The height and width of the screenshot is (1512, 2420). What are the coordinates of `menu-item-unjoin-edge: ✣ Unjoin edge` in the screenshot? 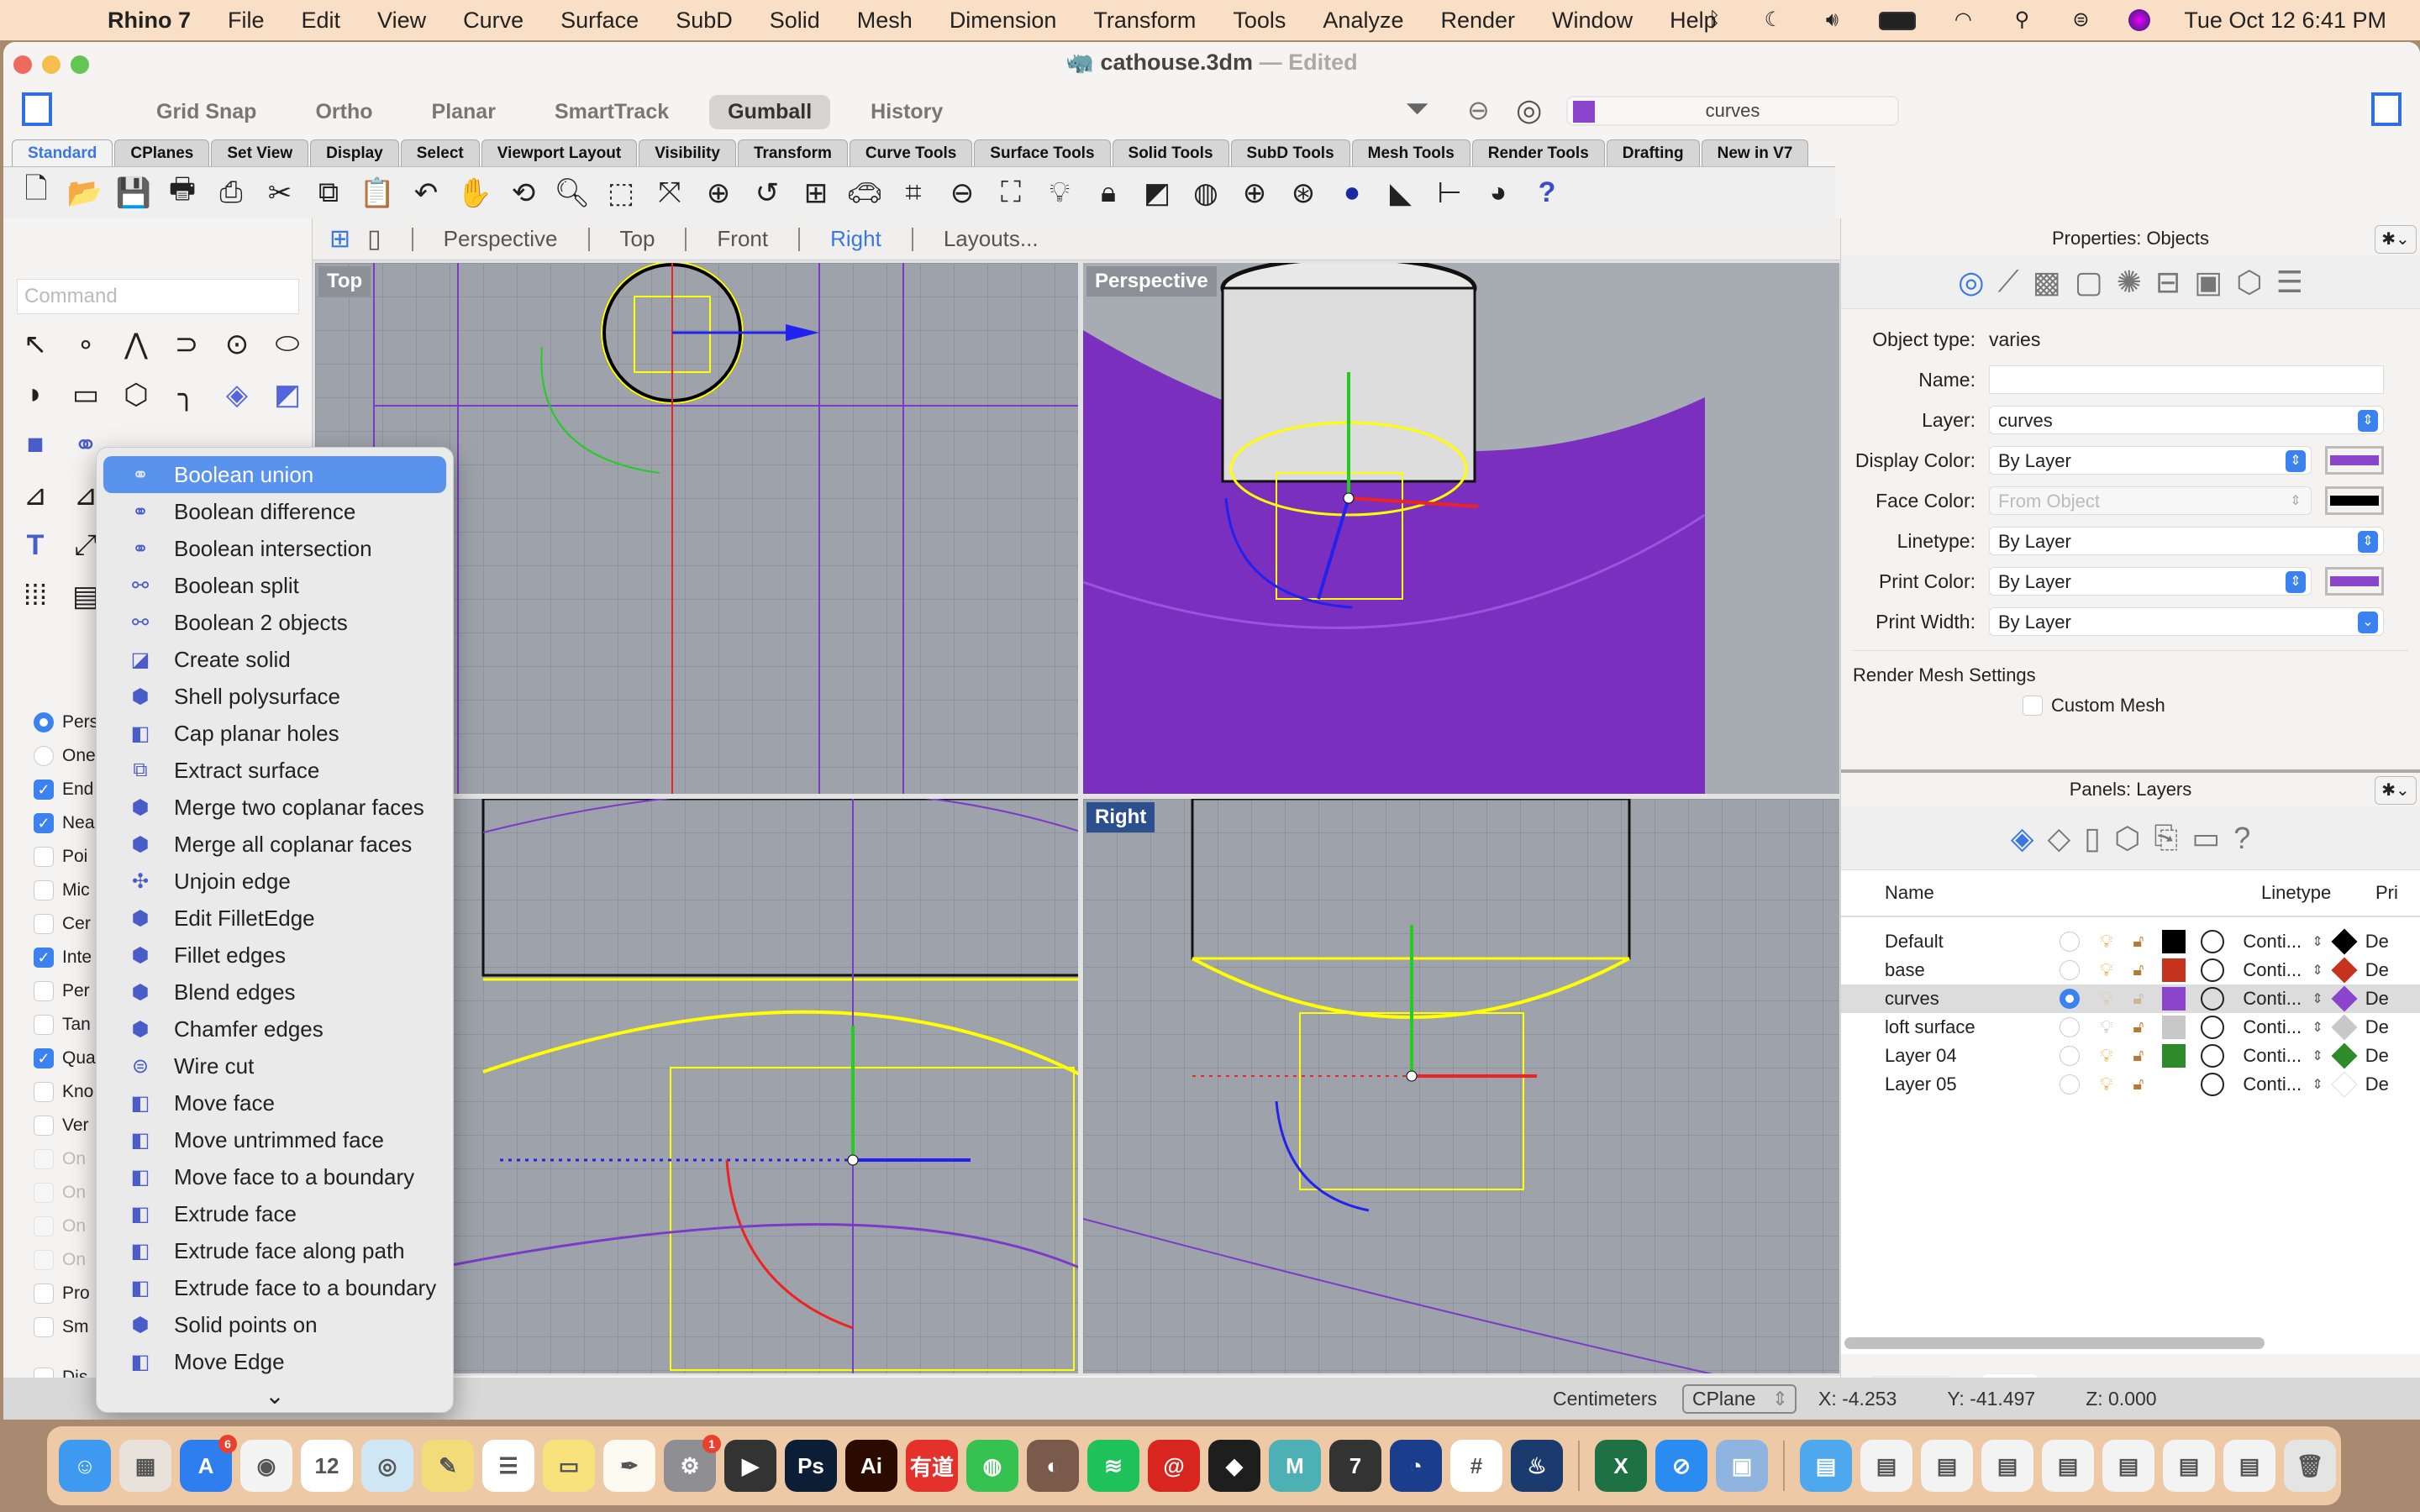 It's located at (274, 881).